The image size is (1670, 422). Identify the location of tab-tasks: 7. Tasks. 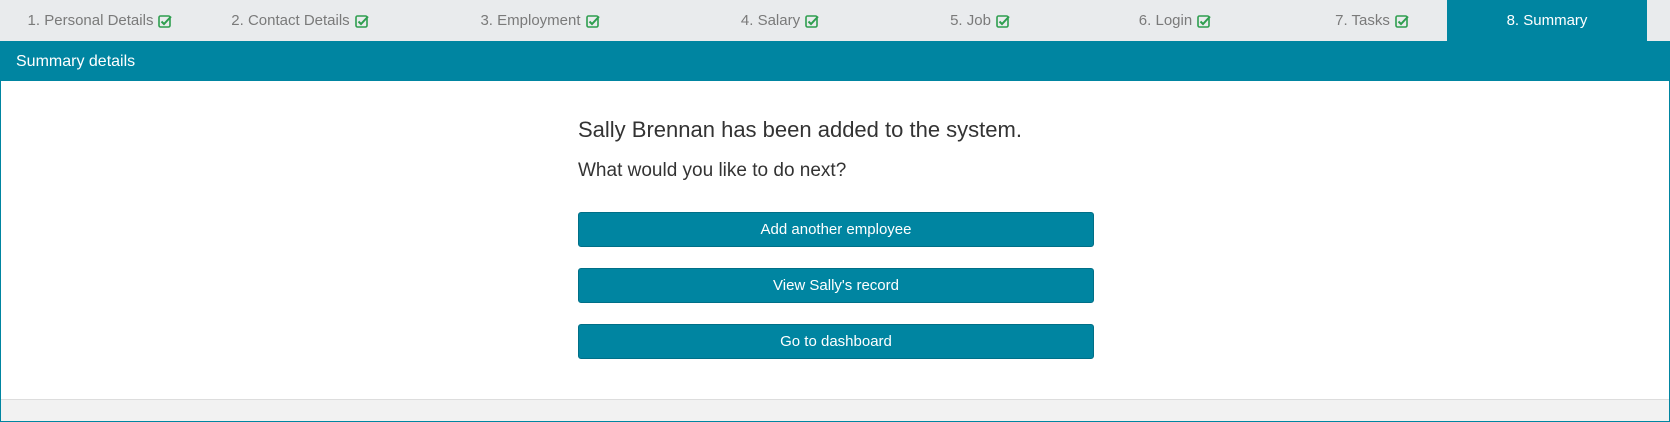
(1372, 20).